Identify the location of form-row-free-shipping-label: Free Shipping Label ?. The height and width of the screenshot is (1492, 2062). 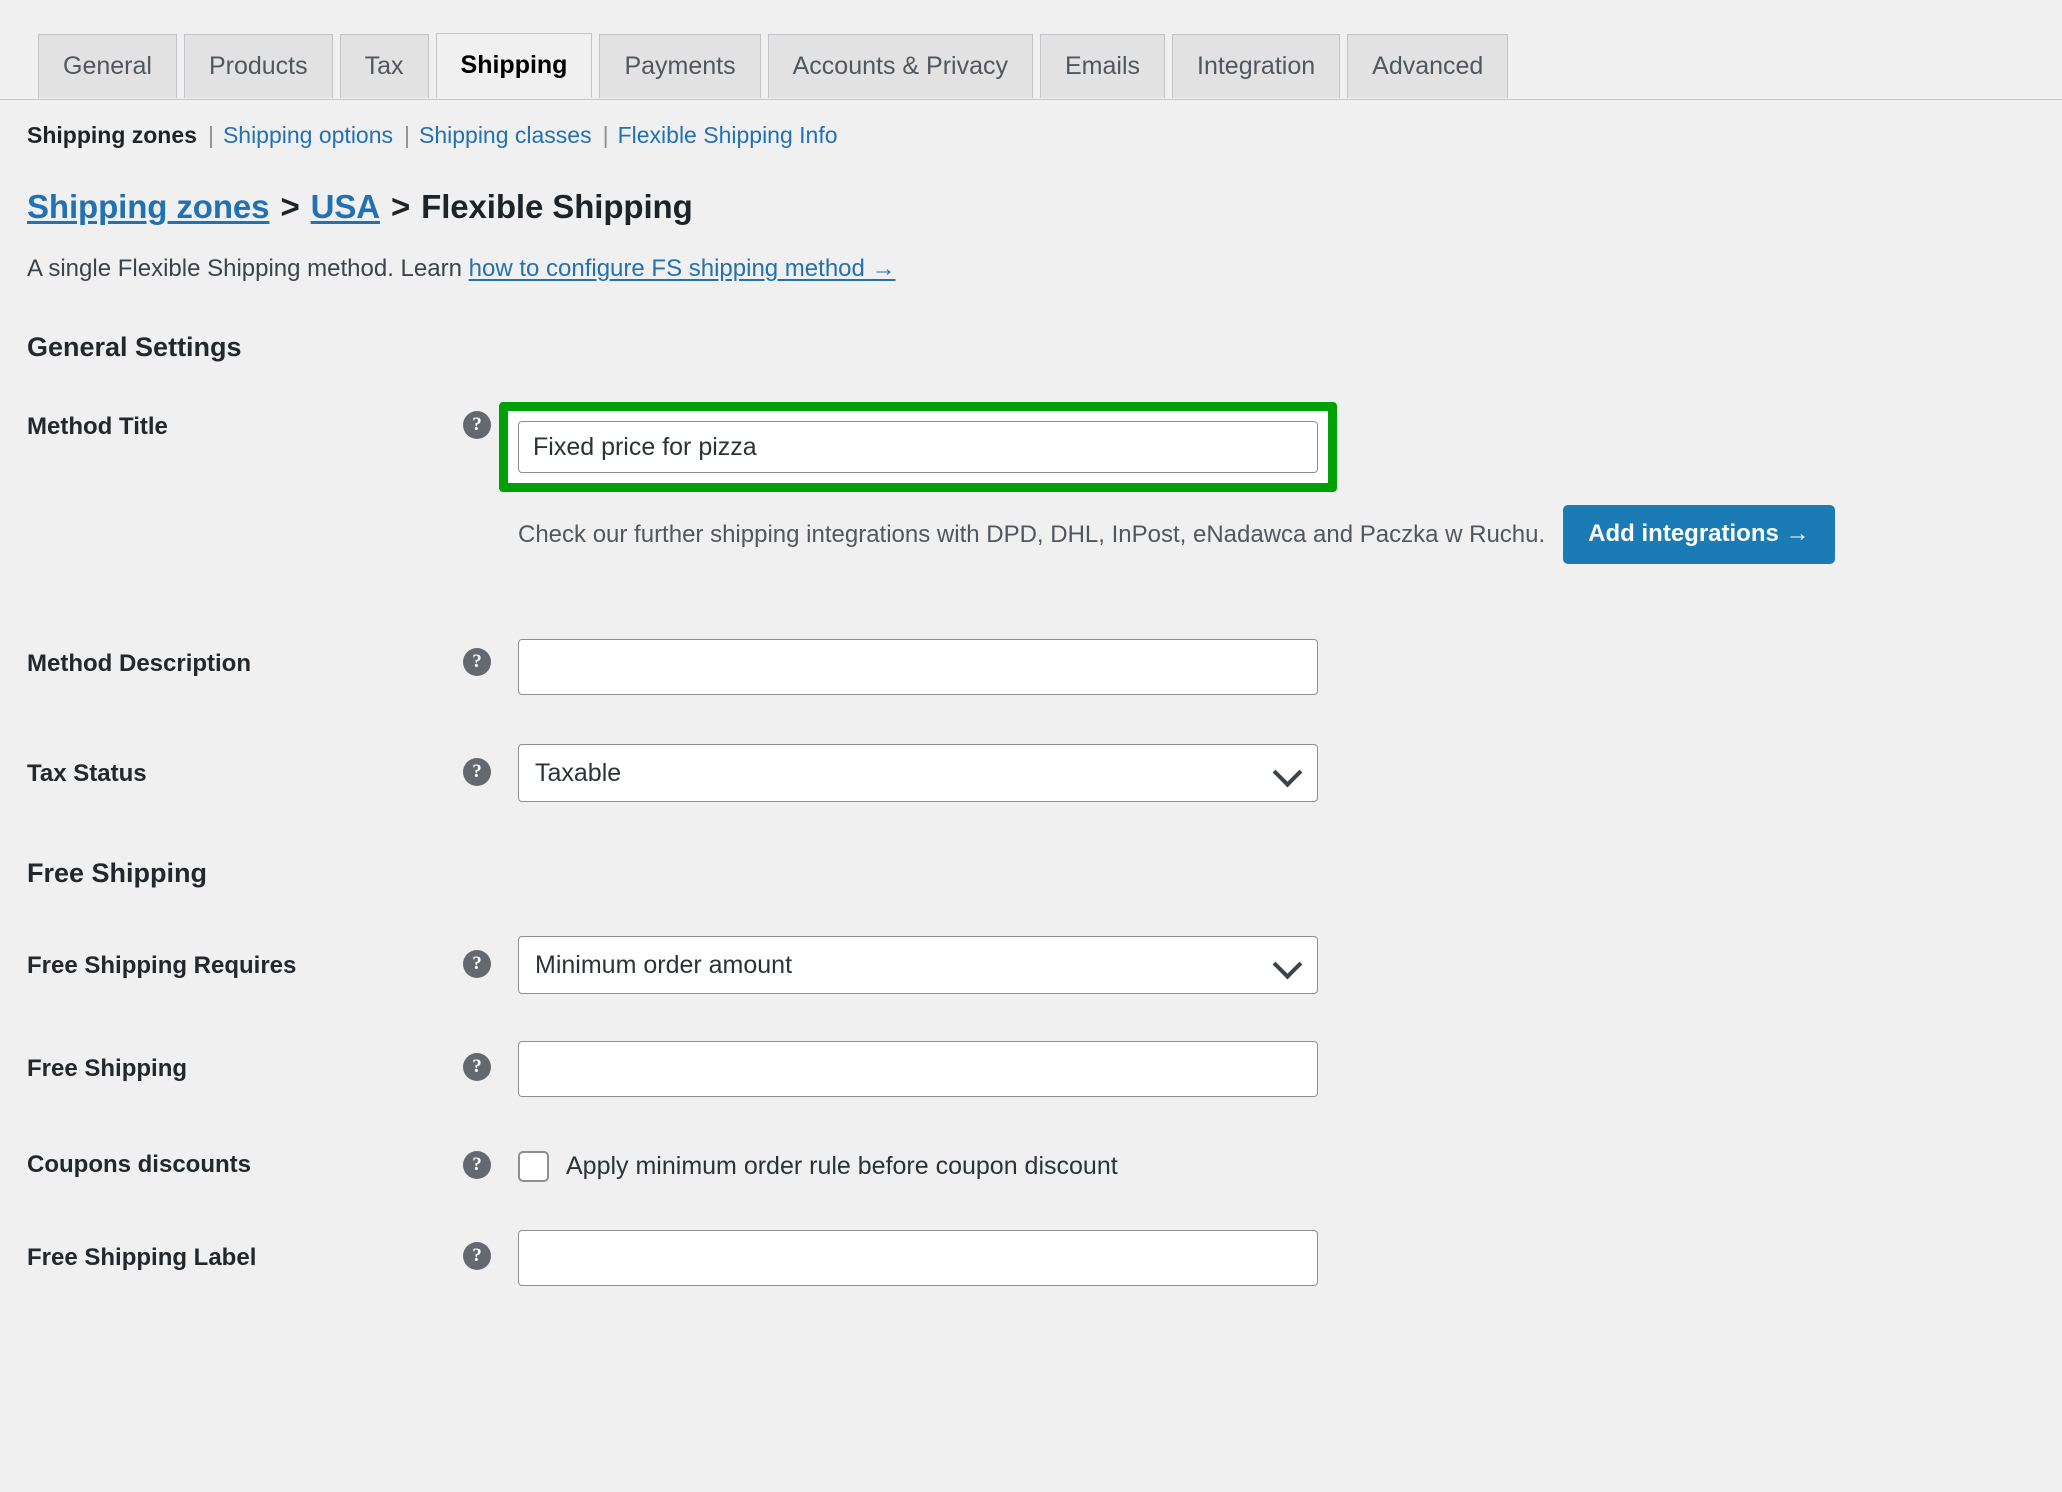
(1044, 1258).